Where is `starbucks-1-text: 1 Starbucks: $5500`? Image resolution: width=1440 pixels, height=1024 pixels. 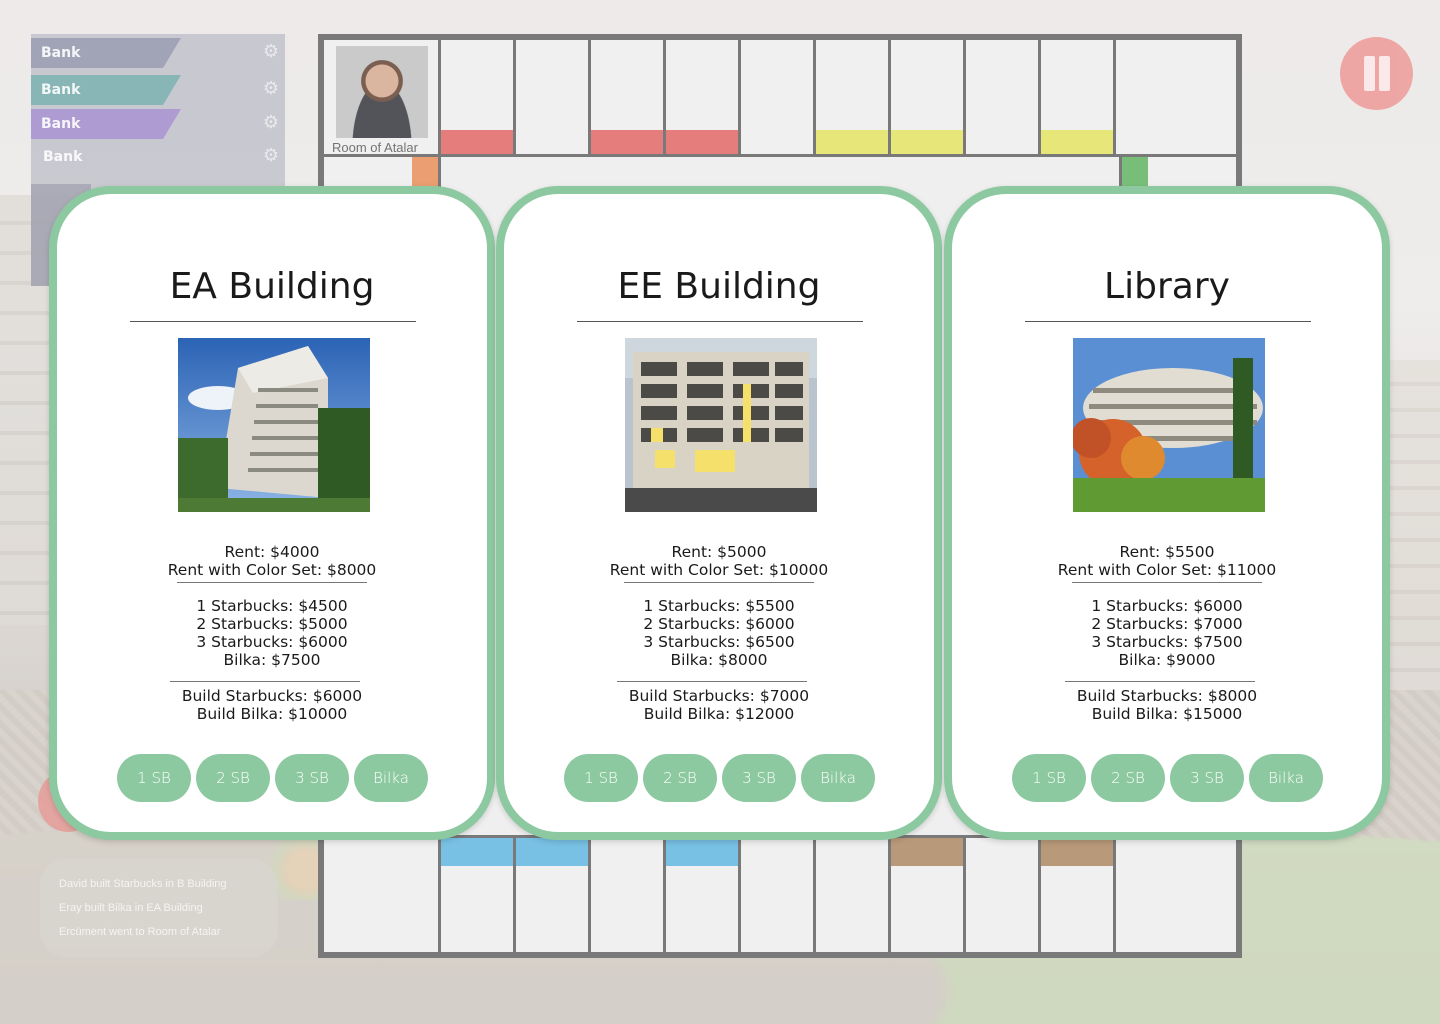 starbucks-1-text: 1 Starbucks: $5500 is located at coordinates (719, 606).